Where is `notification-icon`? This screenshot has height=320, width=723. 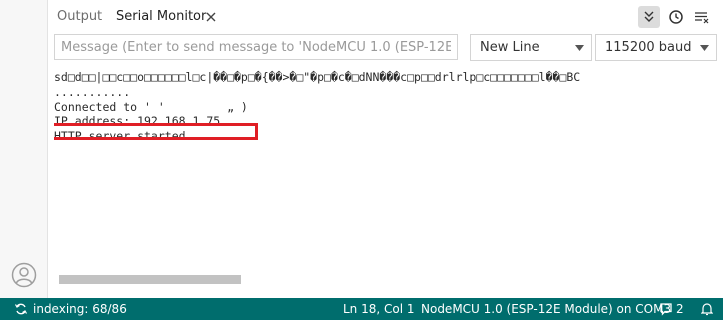 notification-icon is located at coordinates (666, 309).